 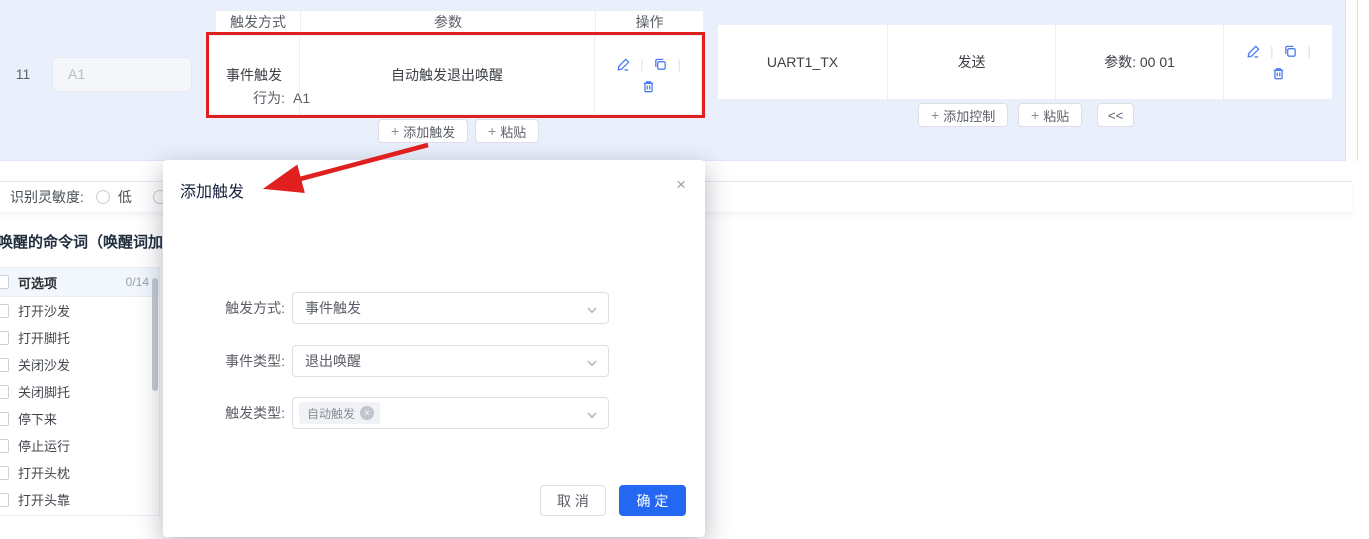 What do you see at coordinates (269, 98) in the screenshot?
I see `behavior-label: 行为:` at bounding box center [269, 98].